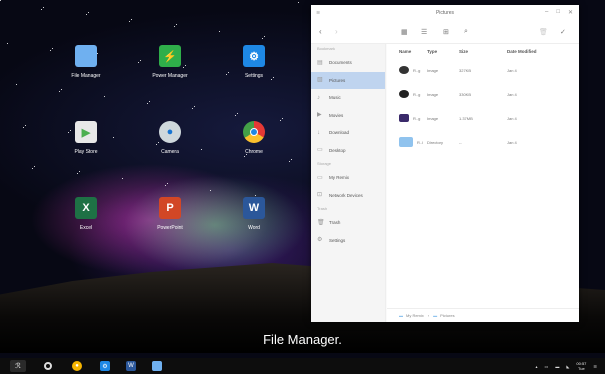  I want to click on chrome-icon, so click(254, 132).